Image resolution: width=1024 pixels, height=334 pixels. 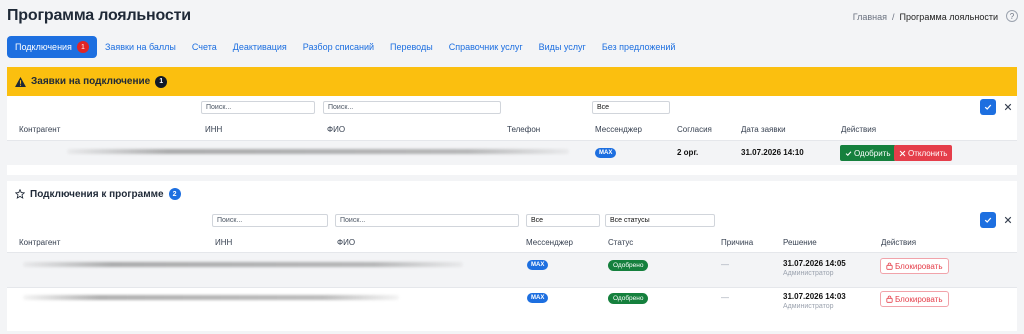 I want to click on approve-button: Одобрить, so click(x=868, y=153).